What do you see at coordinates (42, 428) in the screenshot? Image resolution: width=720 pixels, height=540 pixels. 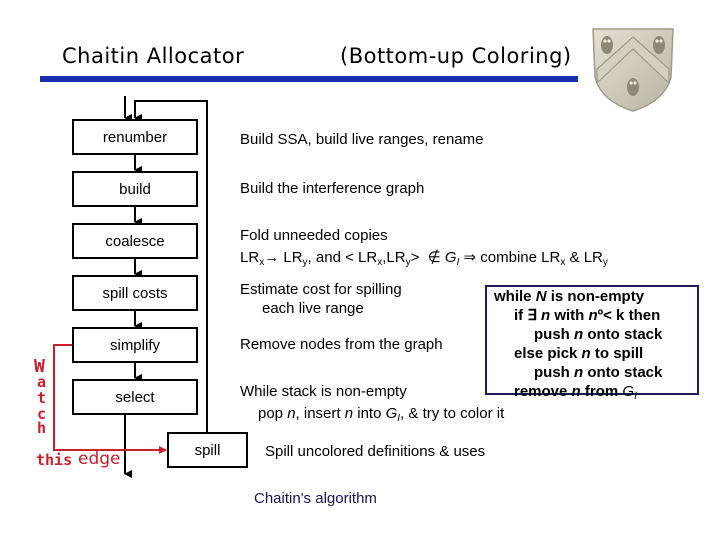 I see `watch-letter-h: h` at bounding box center [42, 428].